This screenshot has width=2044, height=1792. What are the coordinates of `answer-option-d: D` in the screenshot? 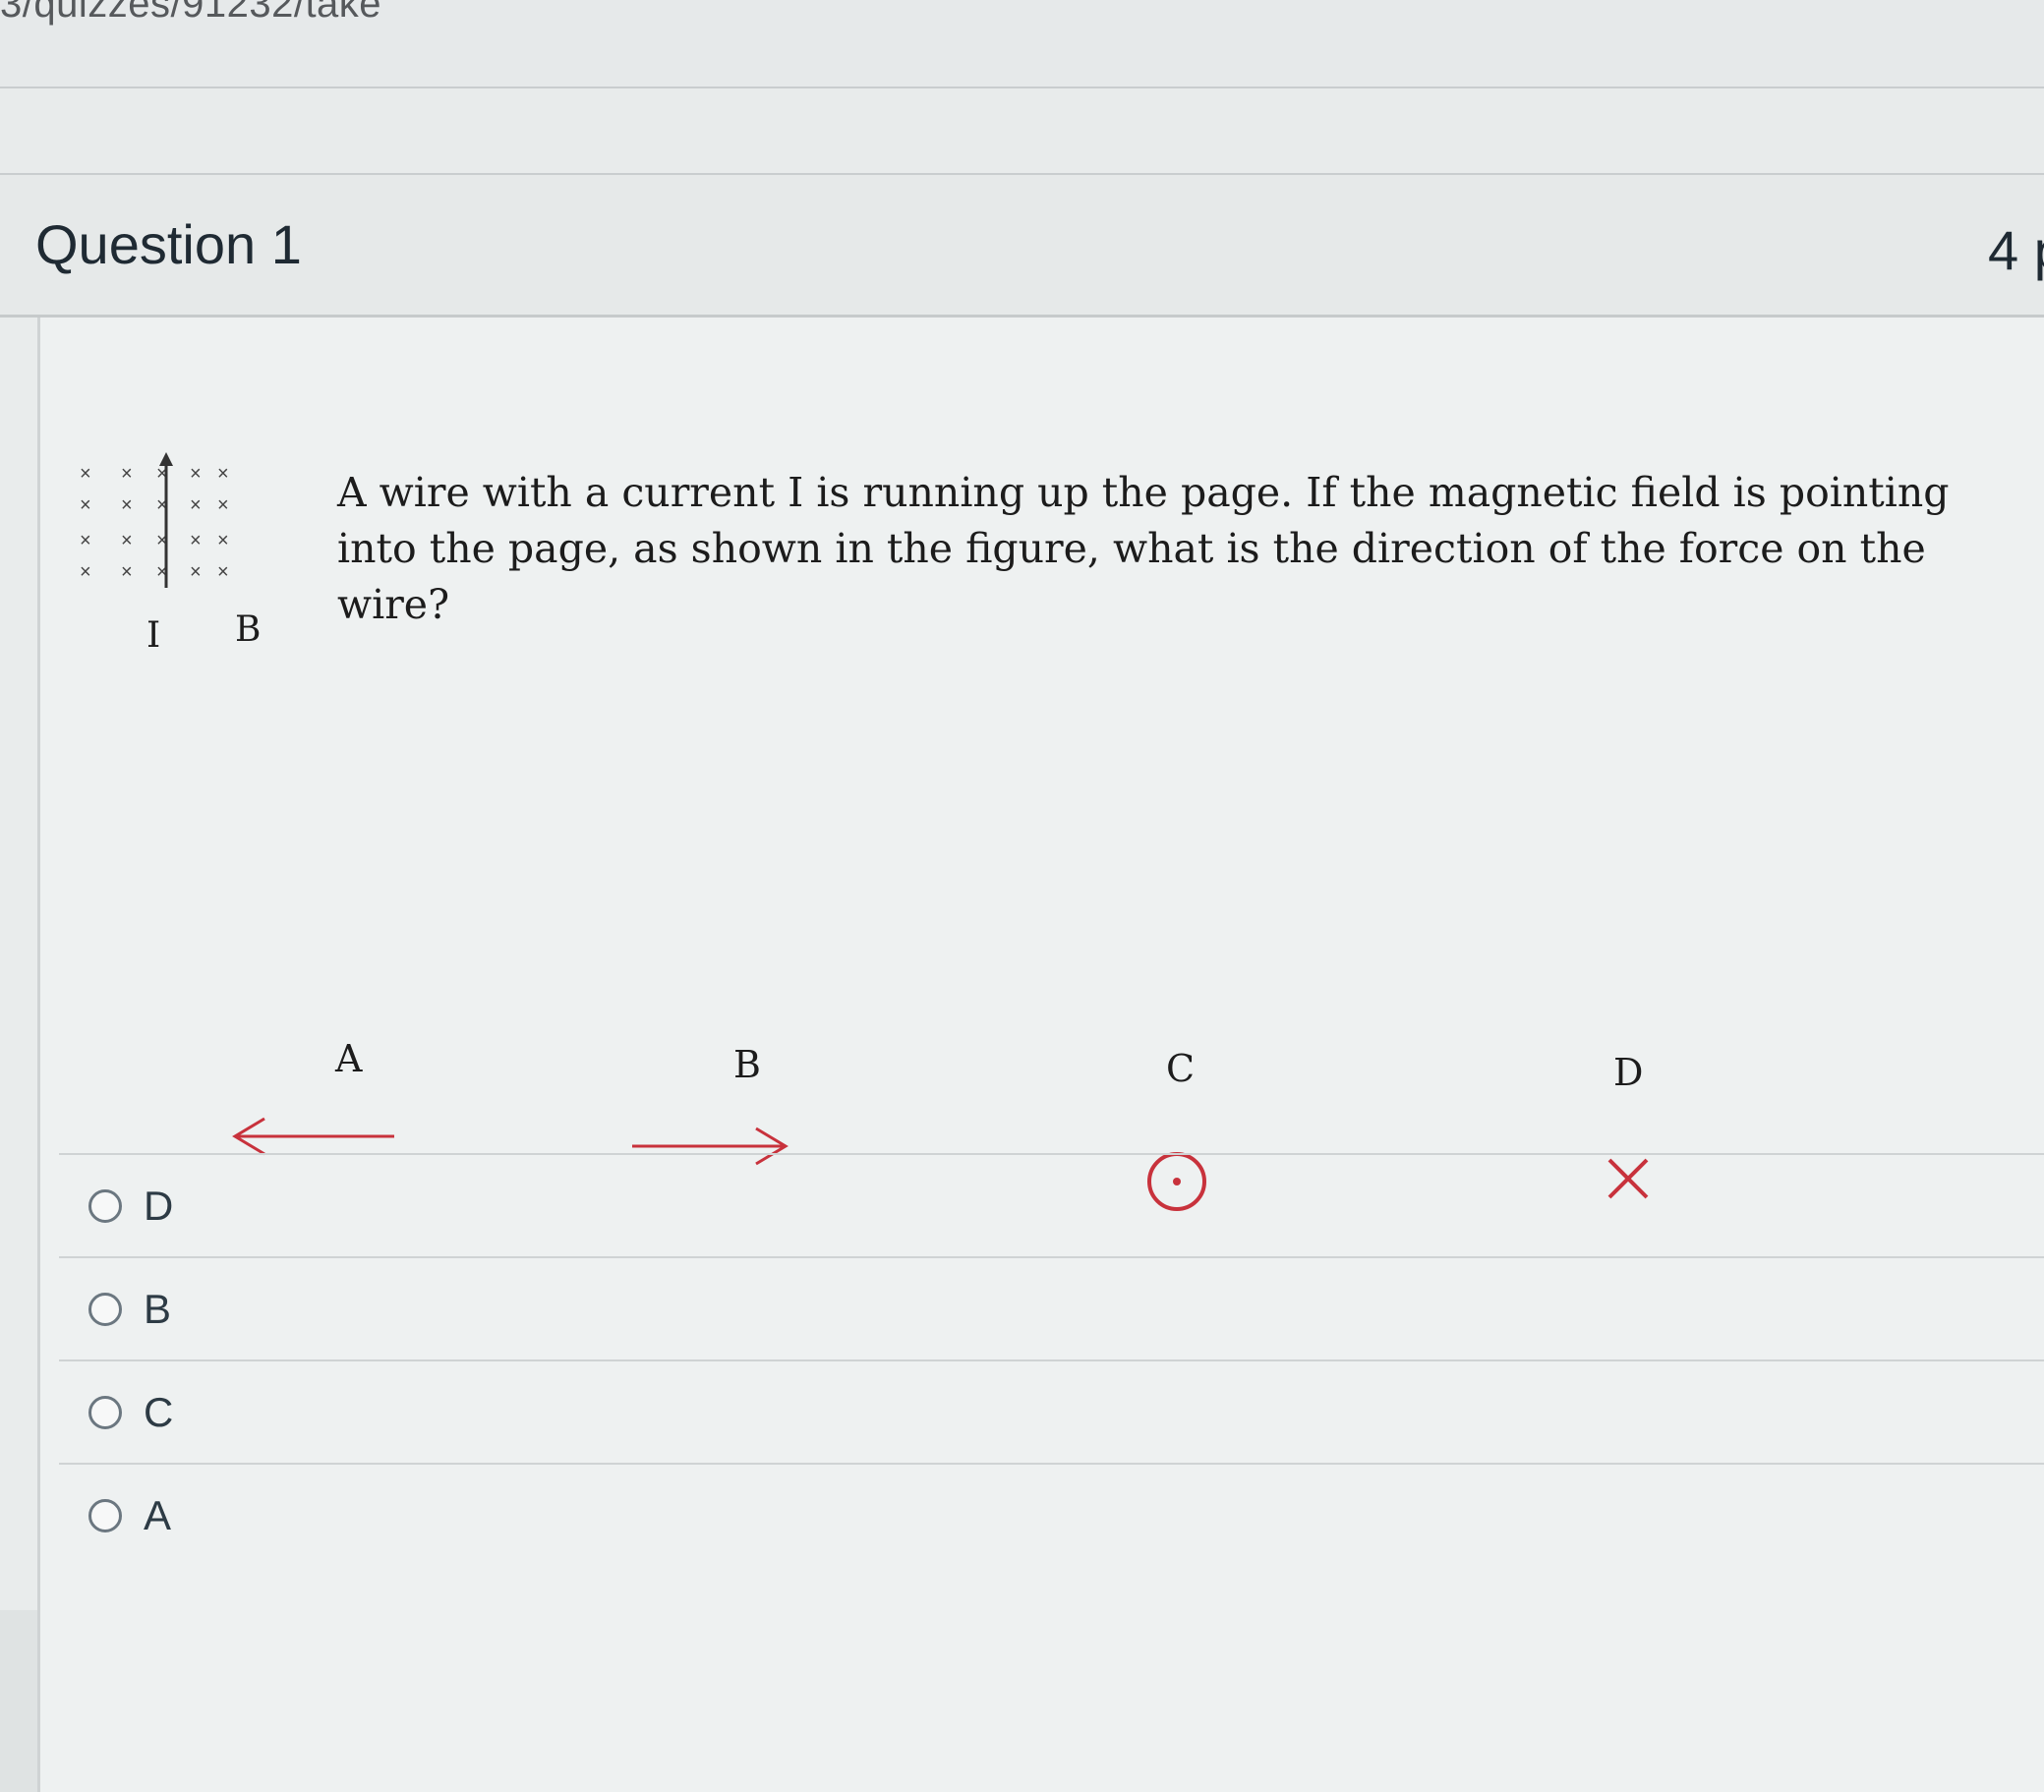 It's located at (1051, 1204).